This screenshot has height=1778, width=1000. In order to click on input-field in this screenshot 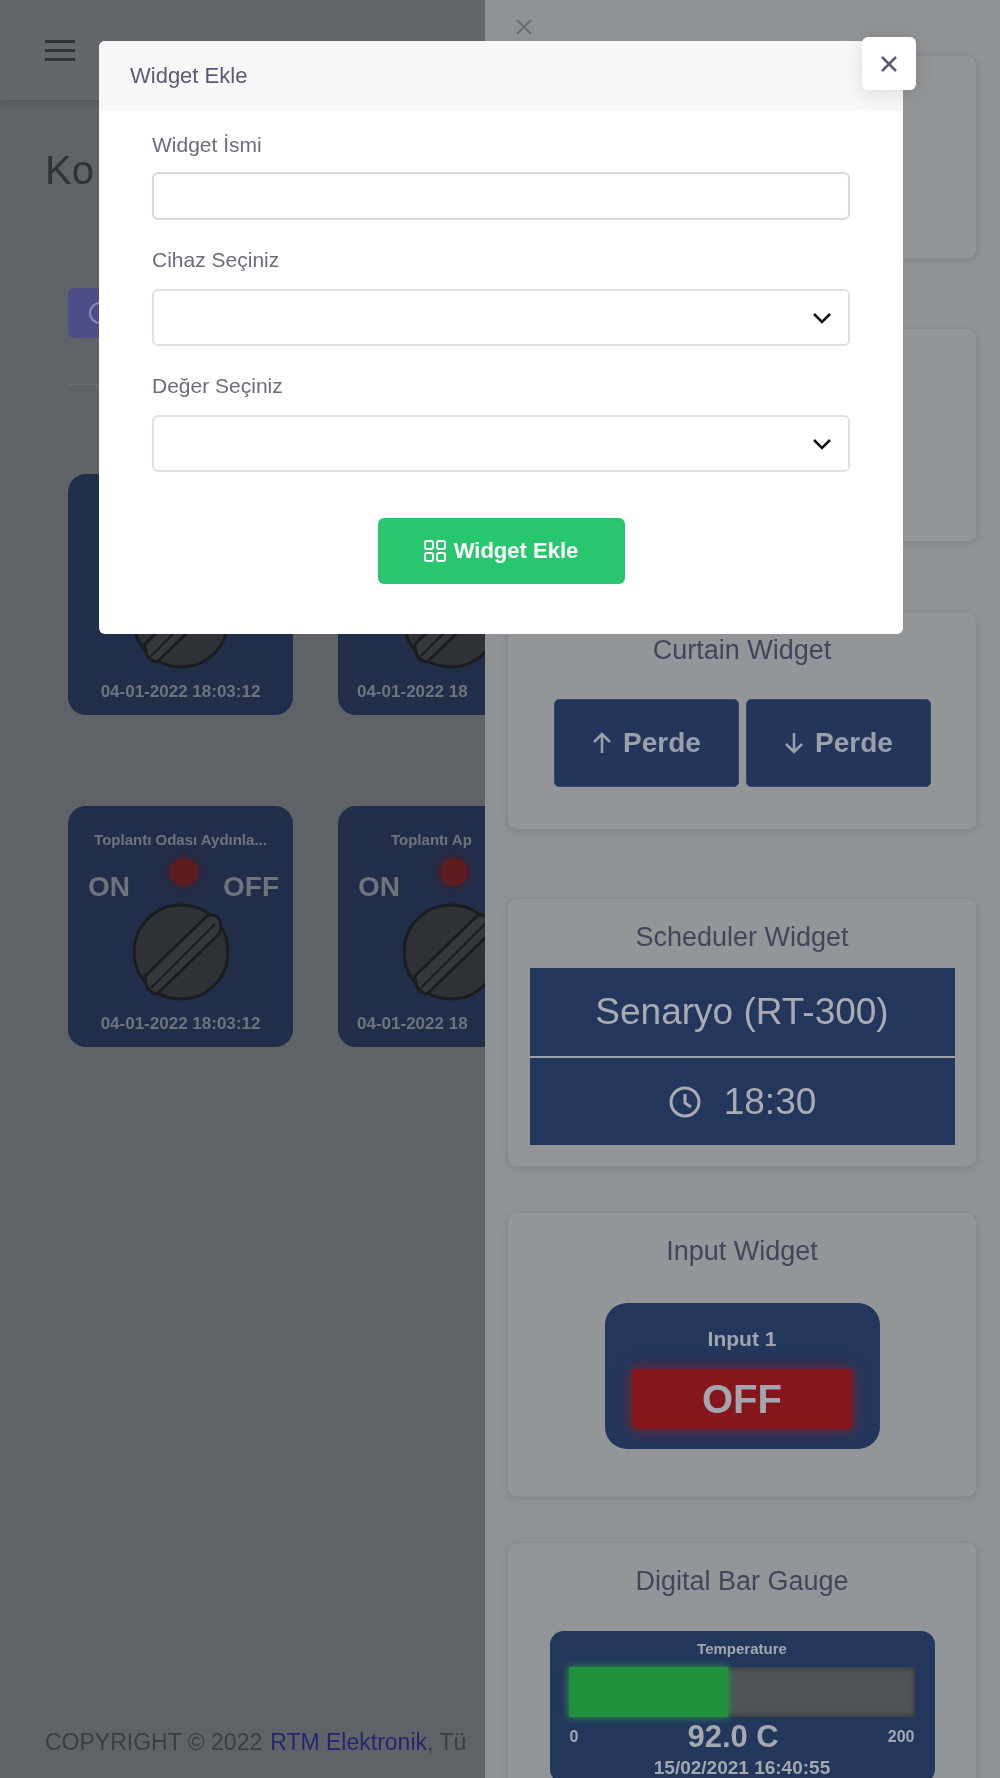, I will do `click(501, 196)`.